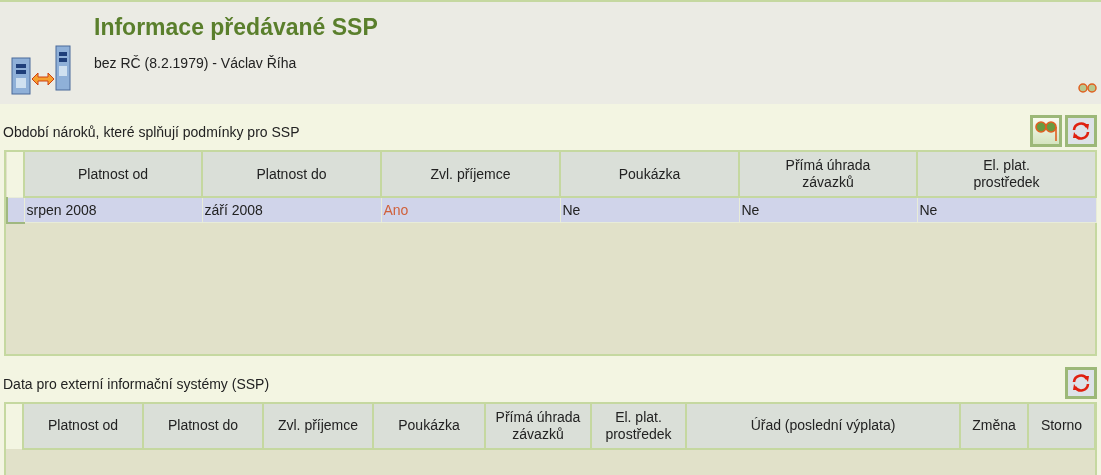 The image size is (1101, 475). What do you see at coordinates (236, 27) in the screenshot?
I see `page-title: Informace předávané SSP` at bounding box center [236, 27].